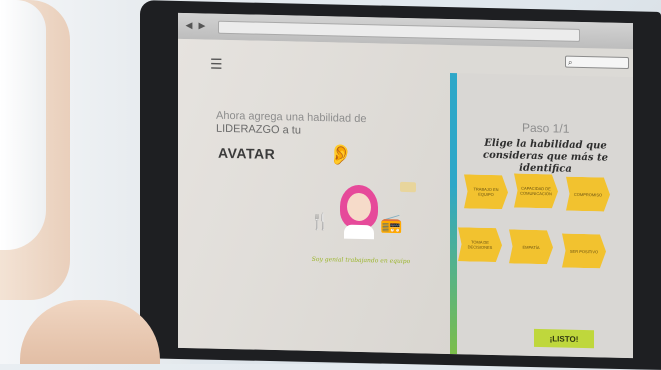  What do you see at coordinates (216, 64) in the screenshot?
I see `hamburger-menu-icon: ☰` at bounding box center [216, 64].